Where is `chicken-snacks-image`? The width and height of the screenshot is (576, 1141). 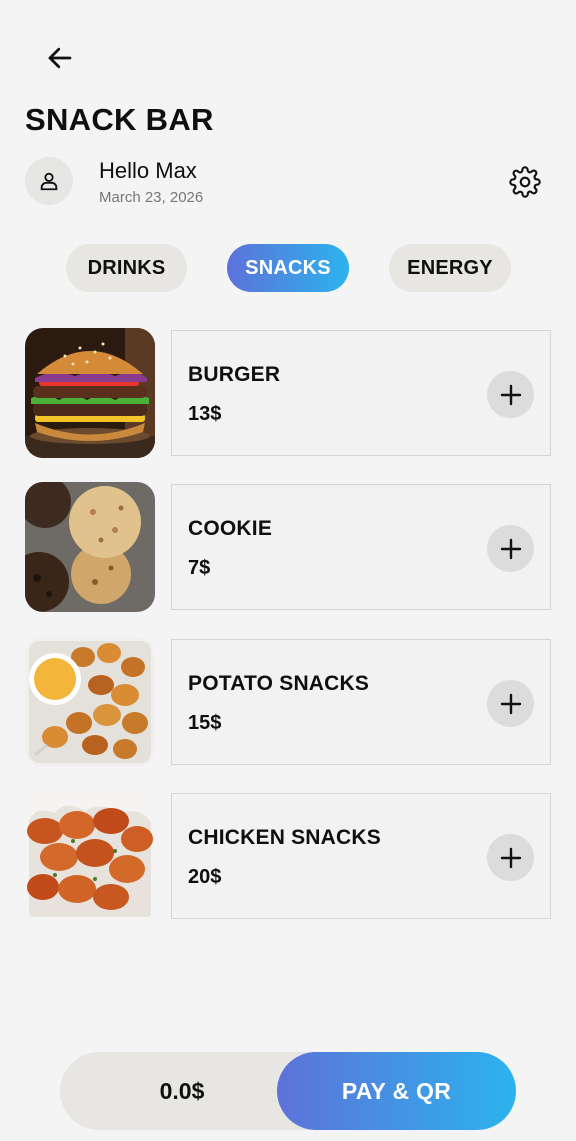
chicken-snacks-image is located at coordinates (90, 856).